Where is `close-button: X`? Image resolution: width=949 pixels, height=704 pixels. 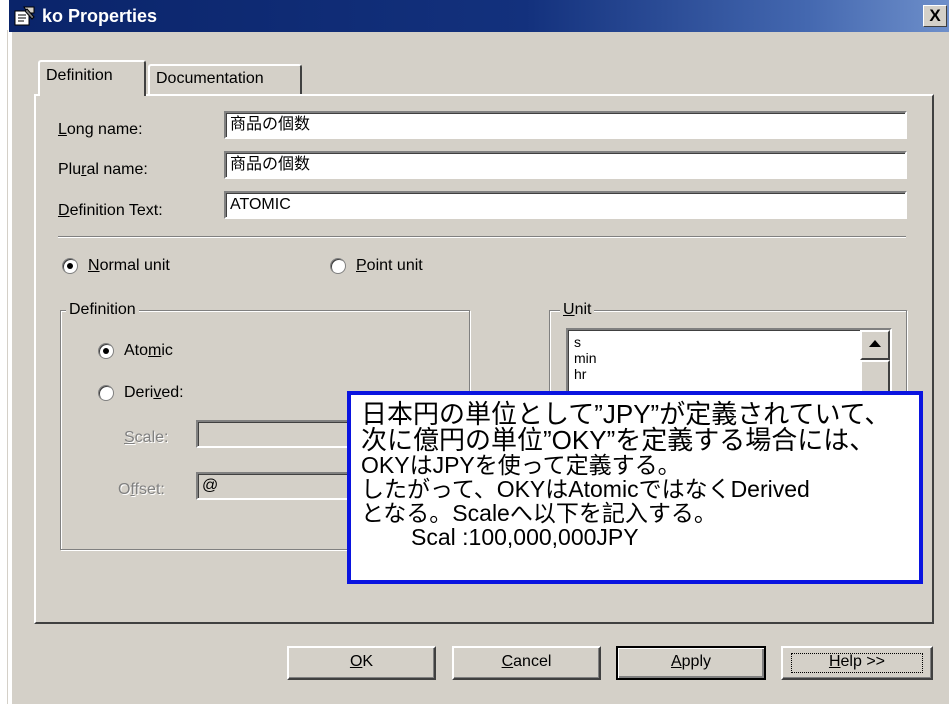 close-button: X is located at coordinates (935, 16).